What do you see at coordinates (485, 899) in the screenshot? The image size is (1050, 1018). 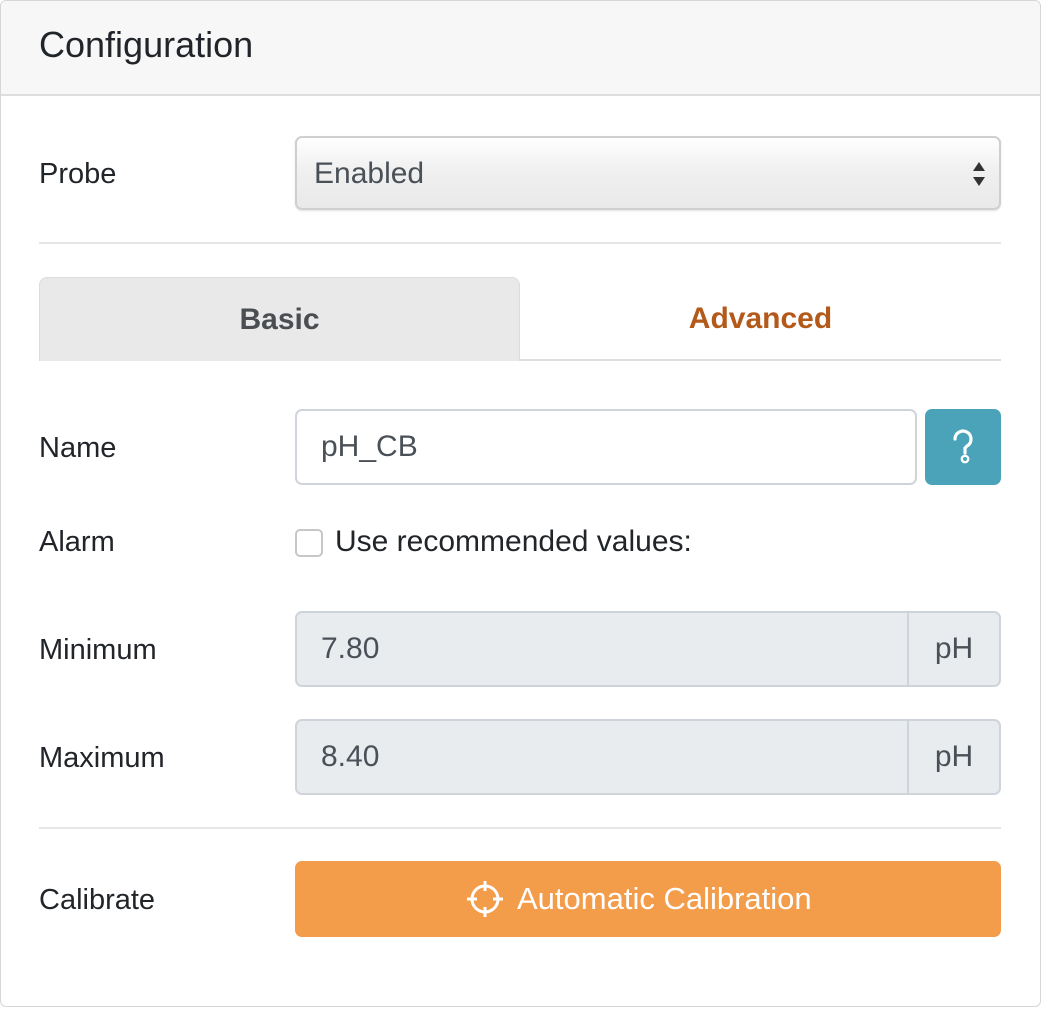 I see `crosshairs-icon` at bounding box center [485, 899].